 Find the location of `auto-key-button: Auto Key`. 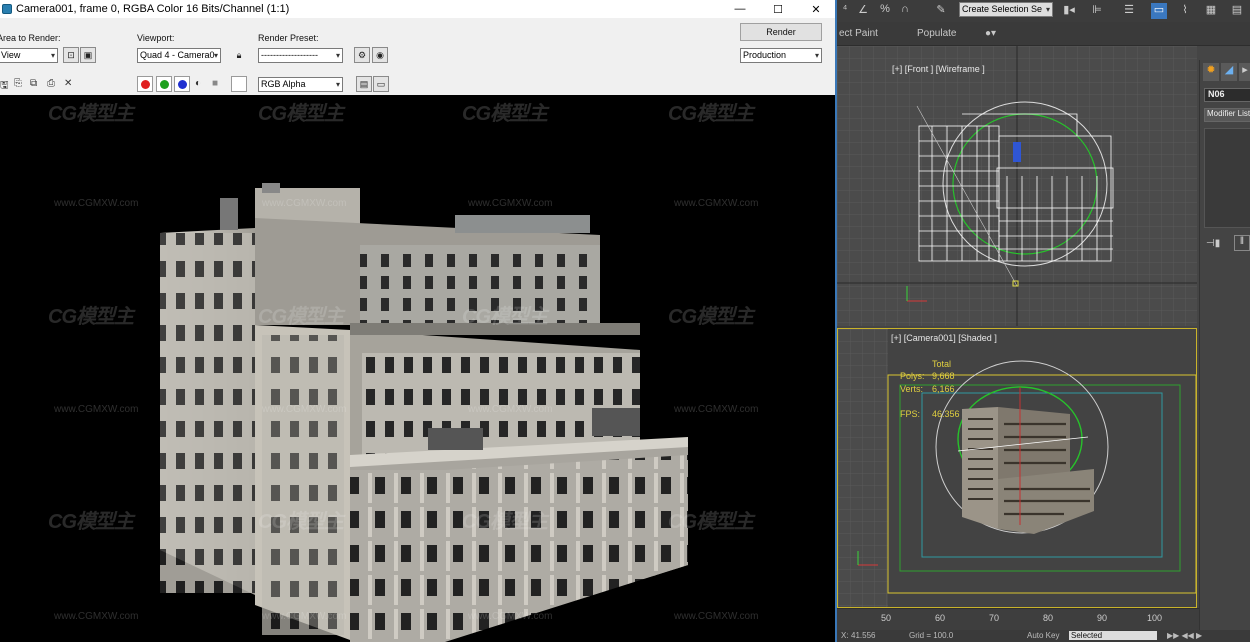

auto-key-button: Auto Key is located at coordinates (1043, 635).